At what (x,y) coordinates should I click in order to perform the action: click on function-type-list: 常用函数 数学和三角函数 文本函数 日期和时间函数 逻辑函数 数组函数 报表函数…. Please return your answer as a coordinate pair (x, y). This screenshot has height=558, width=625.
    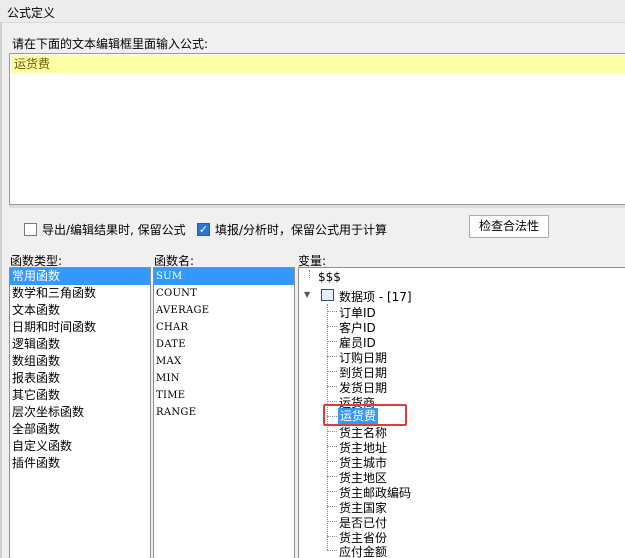
    Looking at the image, I should click on (80, 412).